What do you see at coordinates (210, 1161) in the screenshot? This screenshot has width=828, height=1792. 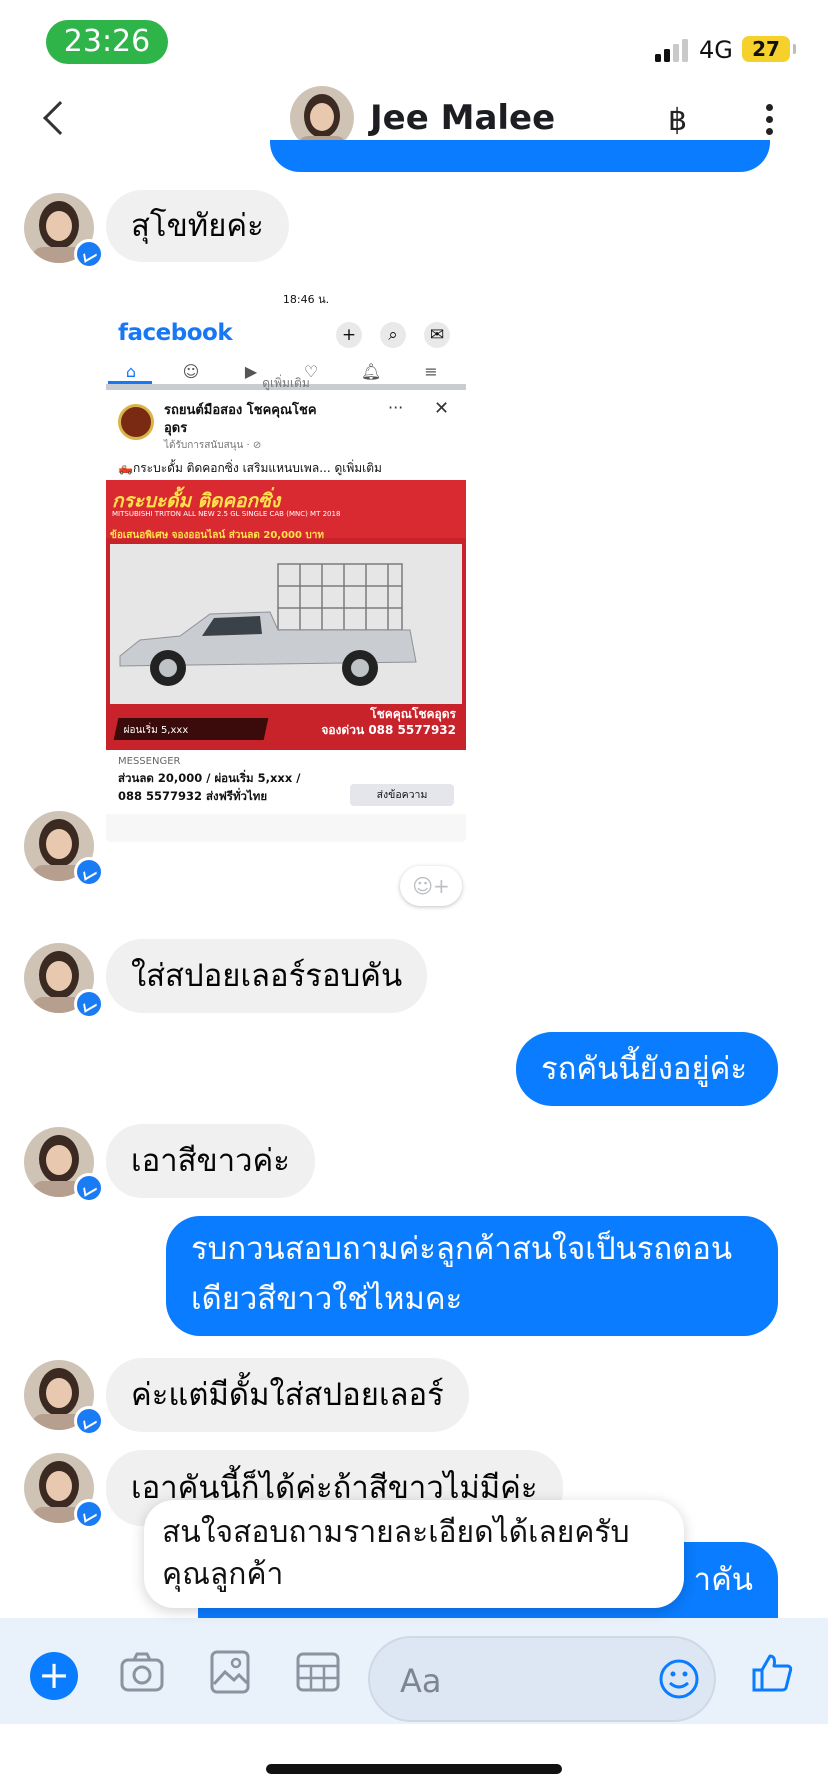 I see `message-bubble-incoming: เอาสีขาวค่ะ` at bounding box center [210, 1161].